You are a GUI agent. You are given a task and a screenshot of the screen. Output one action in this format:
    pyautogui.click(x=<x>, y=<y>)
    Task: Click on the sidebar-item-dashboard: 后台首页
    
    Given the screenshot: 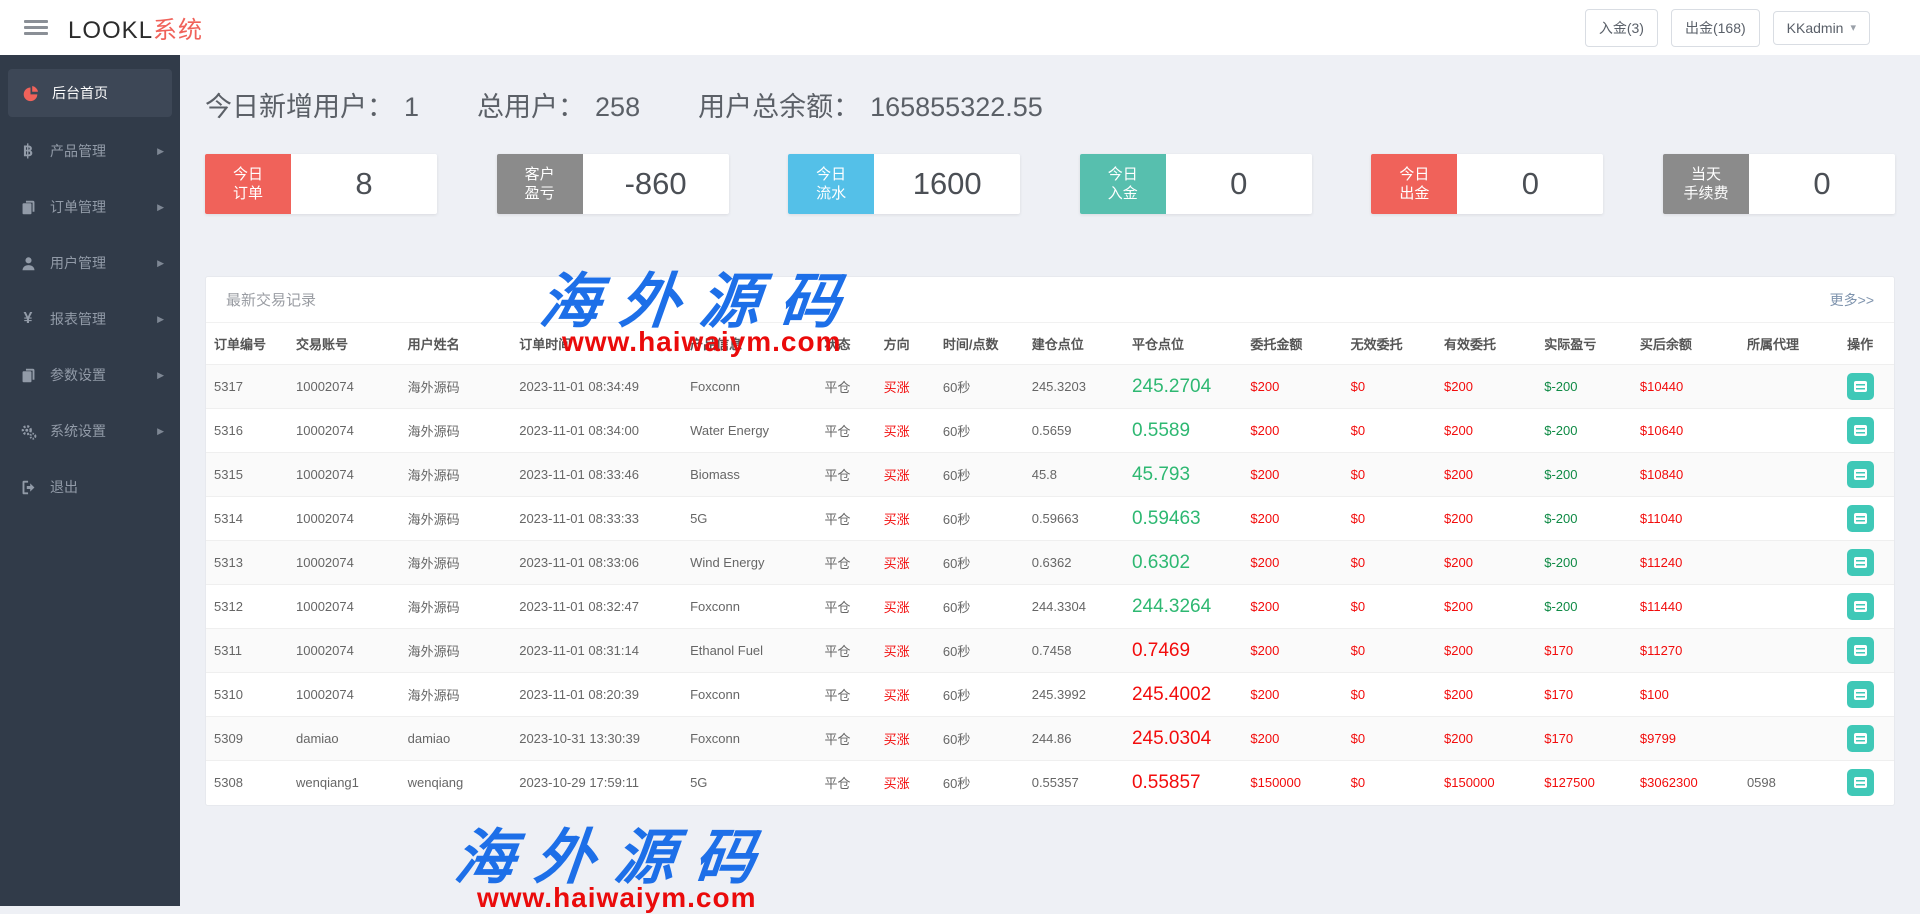 What is the action you would take?
    pyautogui.click(x=90, y=93)
    